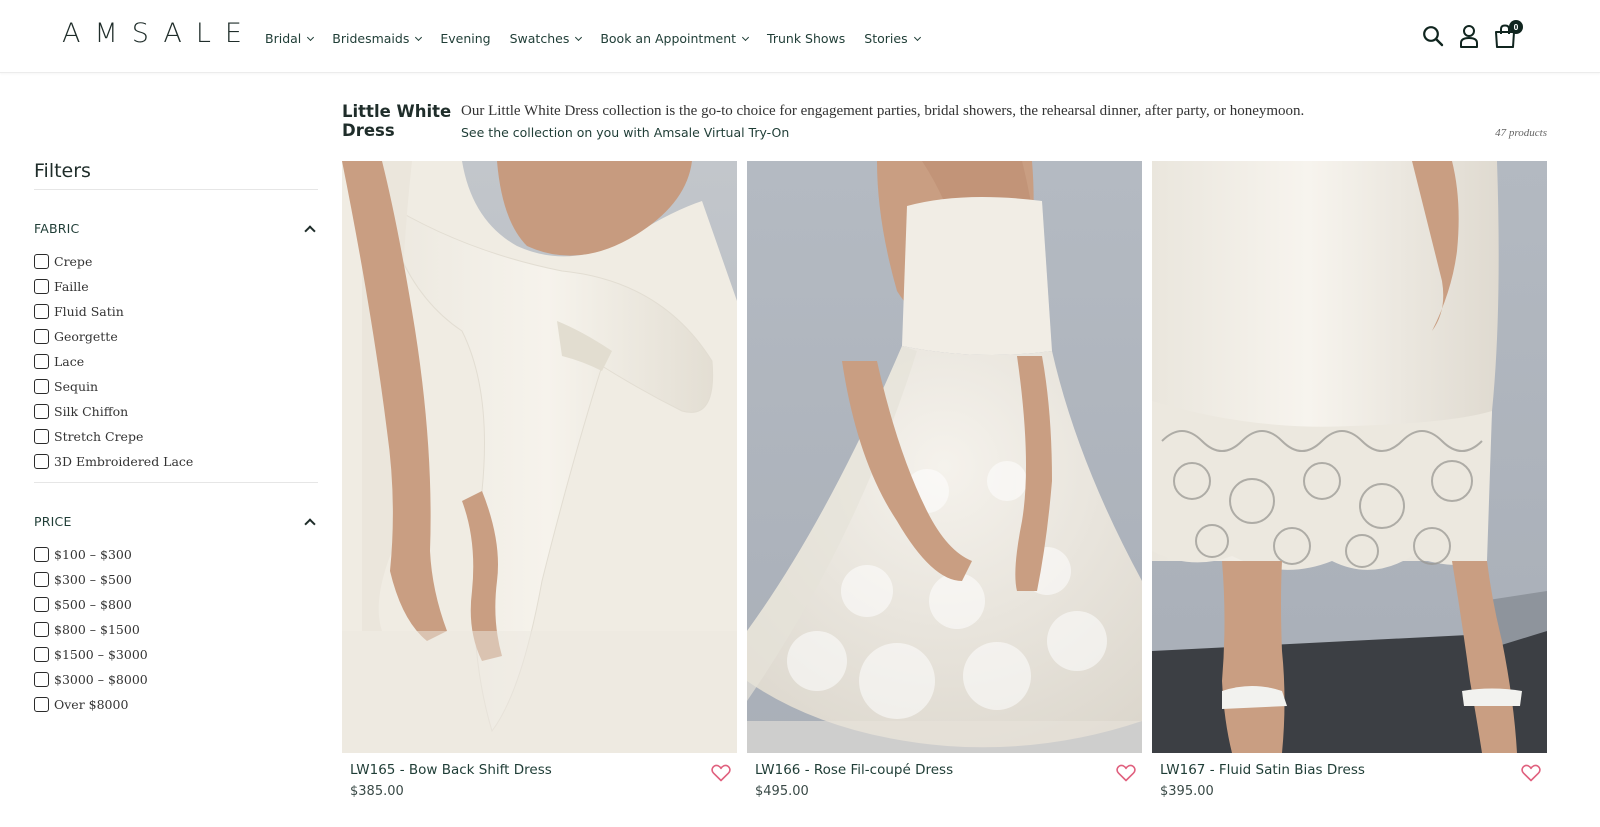 The width and height of the screenshot is (1600, 827). What do you see at coordinates (86, 336) in the screenshot?
I see `filter-option-label: Georgette` at bounding box center [86, 336].